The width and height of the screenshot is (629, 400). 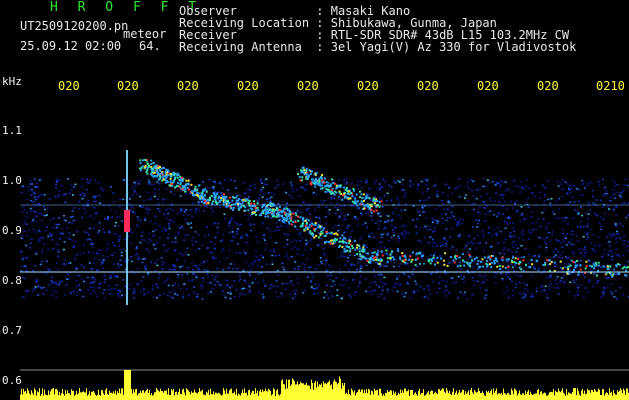 What do you see at coordinates (12, 280) in the screenshot?
I see `y-tick-label: 0.8` at bounding box center [12, 280].